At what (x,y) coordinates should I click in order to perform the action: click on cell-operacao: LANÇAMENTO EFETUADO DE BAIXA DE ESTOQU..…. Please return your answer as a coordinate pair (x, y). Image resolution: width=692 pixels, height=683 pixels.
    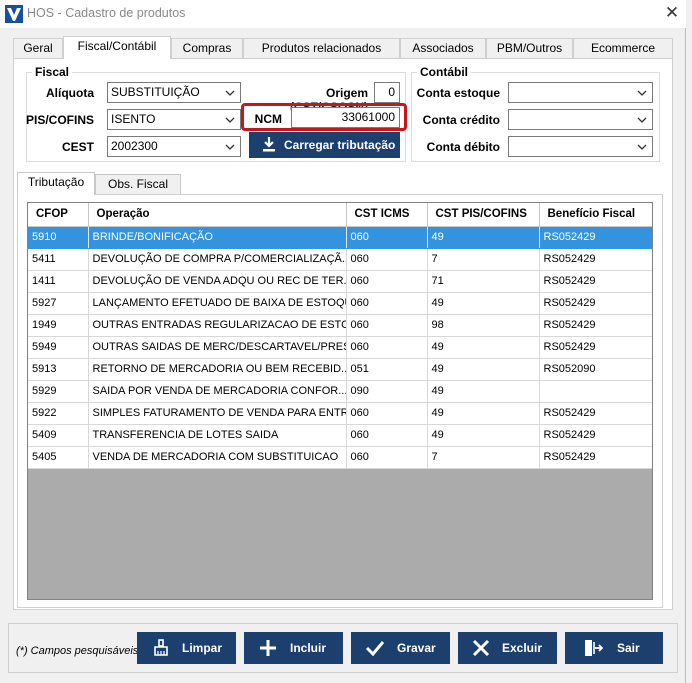
    Looking at the image, I should click on (217, 303).